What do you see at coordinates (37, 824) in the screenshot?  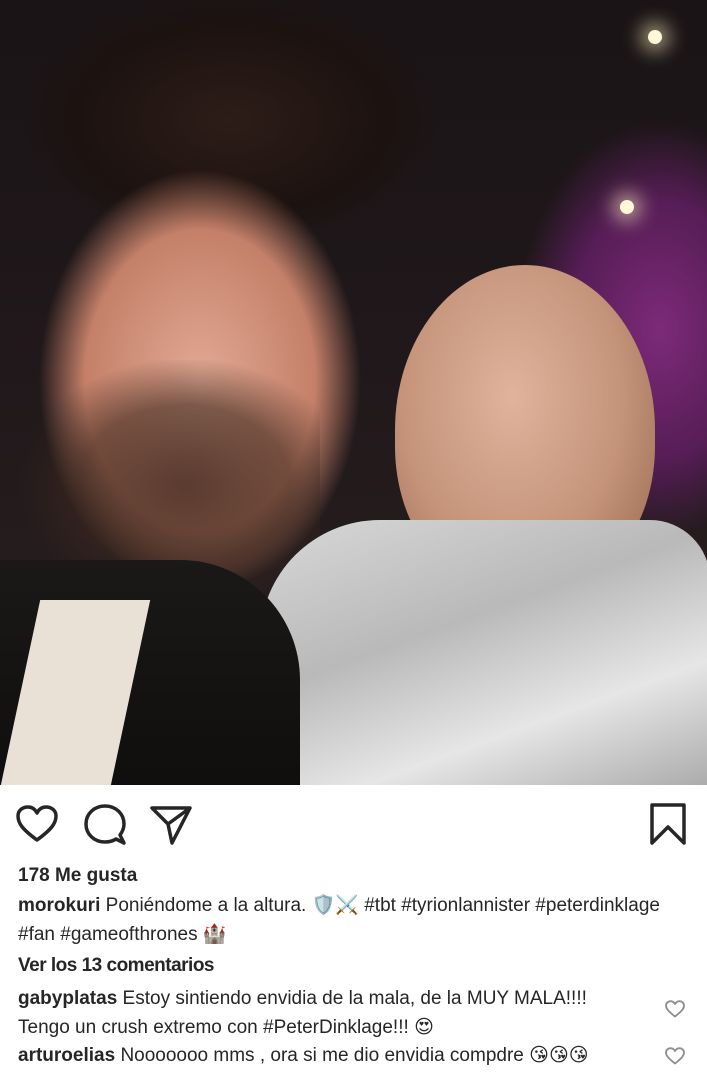 I see `heart-icon` at bounding box center [37, 824].